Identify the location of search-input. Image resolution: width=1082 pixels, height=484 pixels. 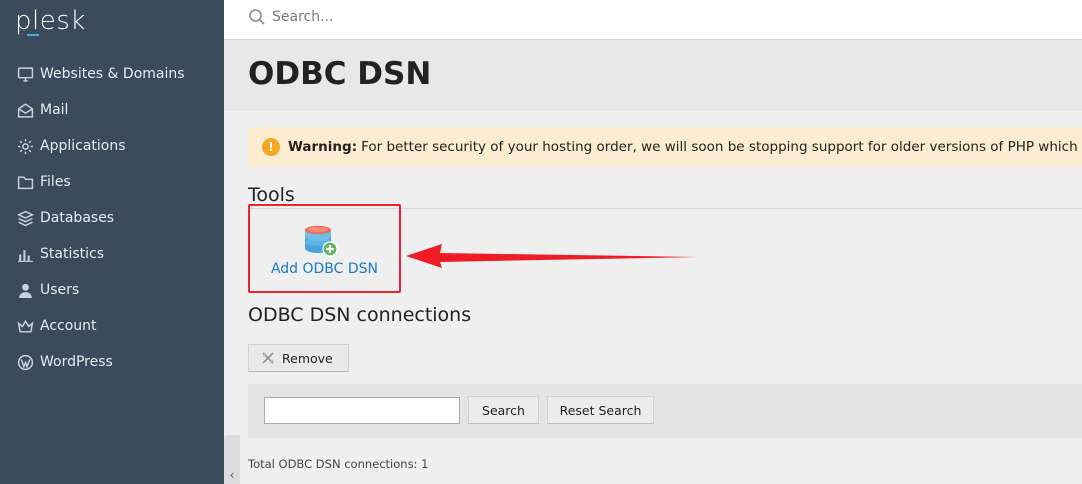
(472, 17).